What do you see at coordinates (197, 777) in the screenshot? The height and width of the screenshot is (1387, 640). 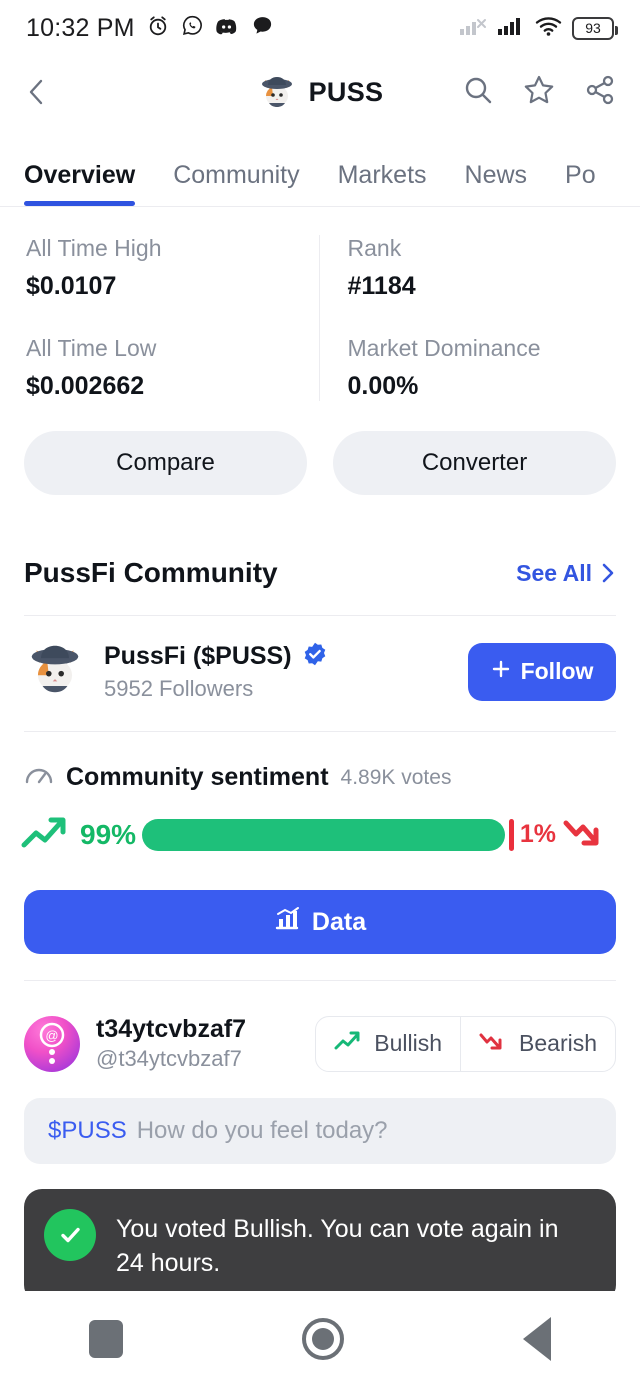 I see `sentiment-title: Community sentiment` at bounding box center [197, 777].